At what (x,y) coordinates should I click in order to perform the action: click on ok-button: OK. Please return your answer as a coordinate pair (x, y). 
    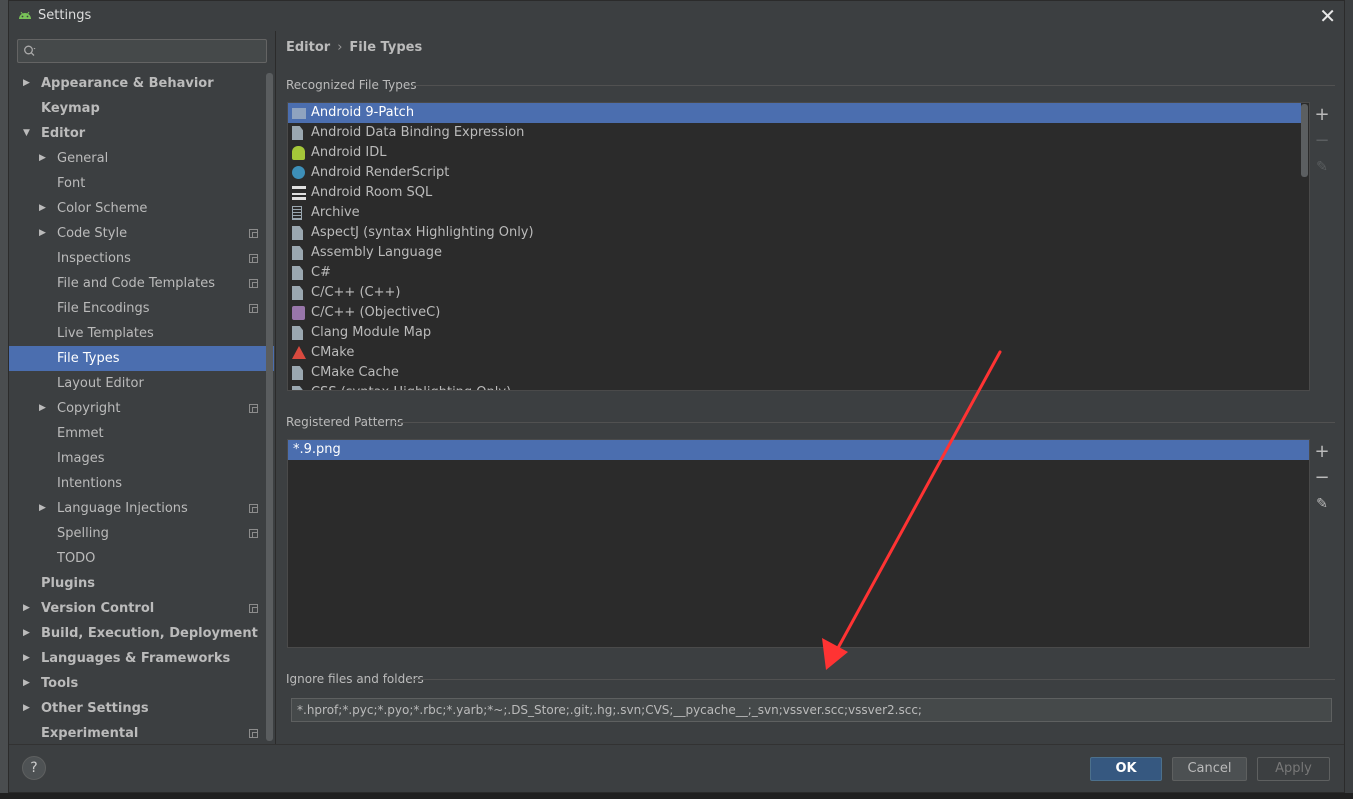
    Looking at the image, I should click on (1126, 769).